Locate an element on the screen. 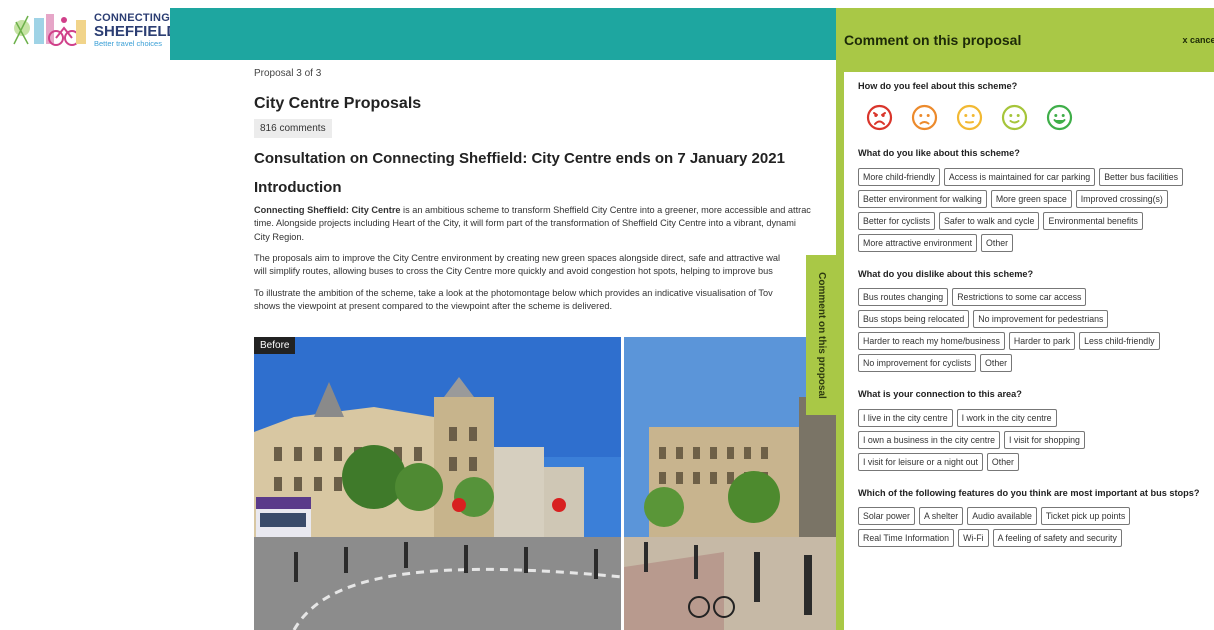 The image size is (1214, 630). intro-p1-line3: City Region. is located at coordinates (279, 236).